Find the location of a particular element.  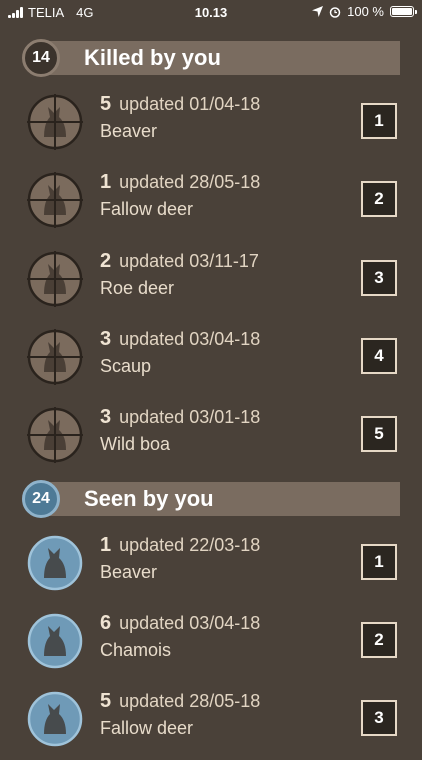

row-count: 2 is located at coordinates (106, 261).